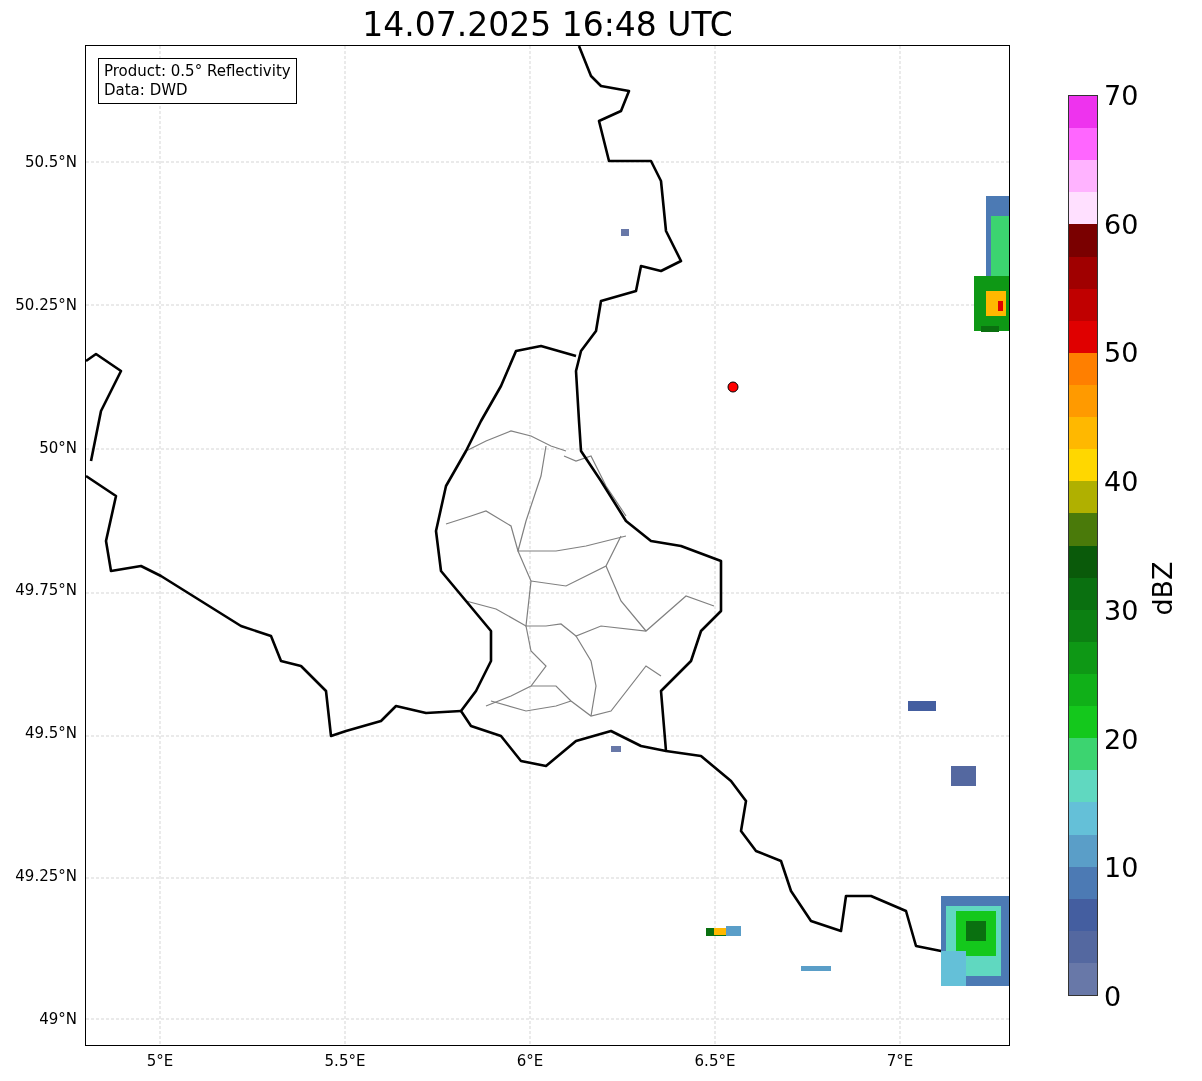  Describe the element at coordinates (1121, 481) in the screenshot. I see `colorbar-tick-label: 40` at that location.